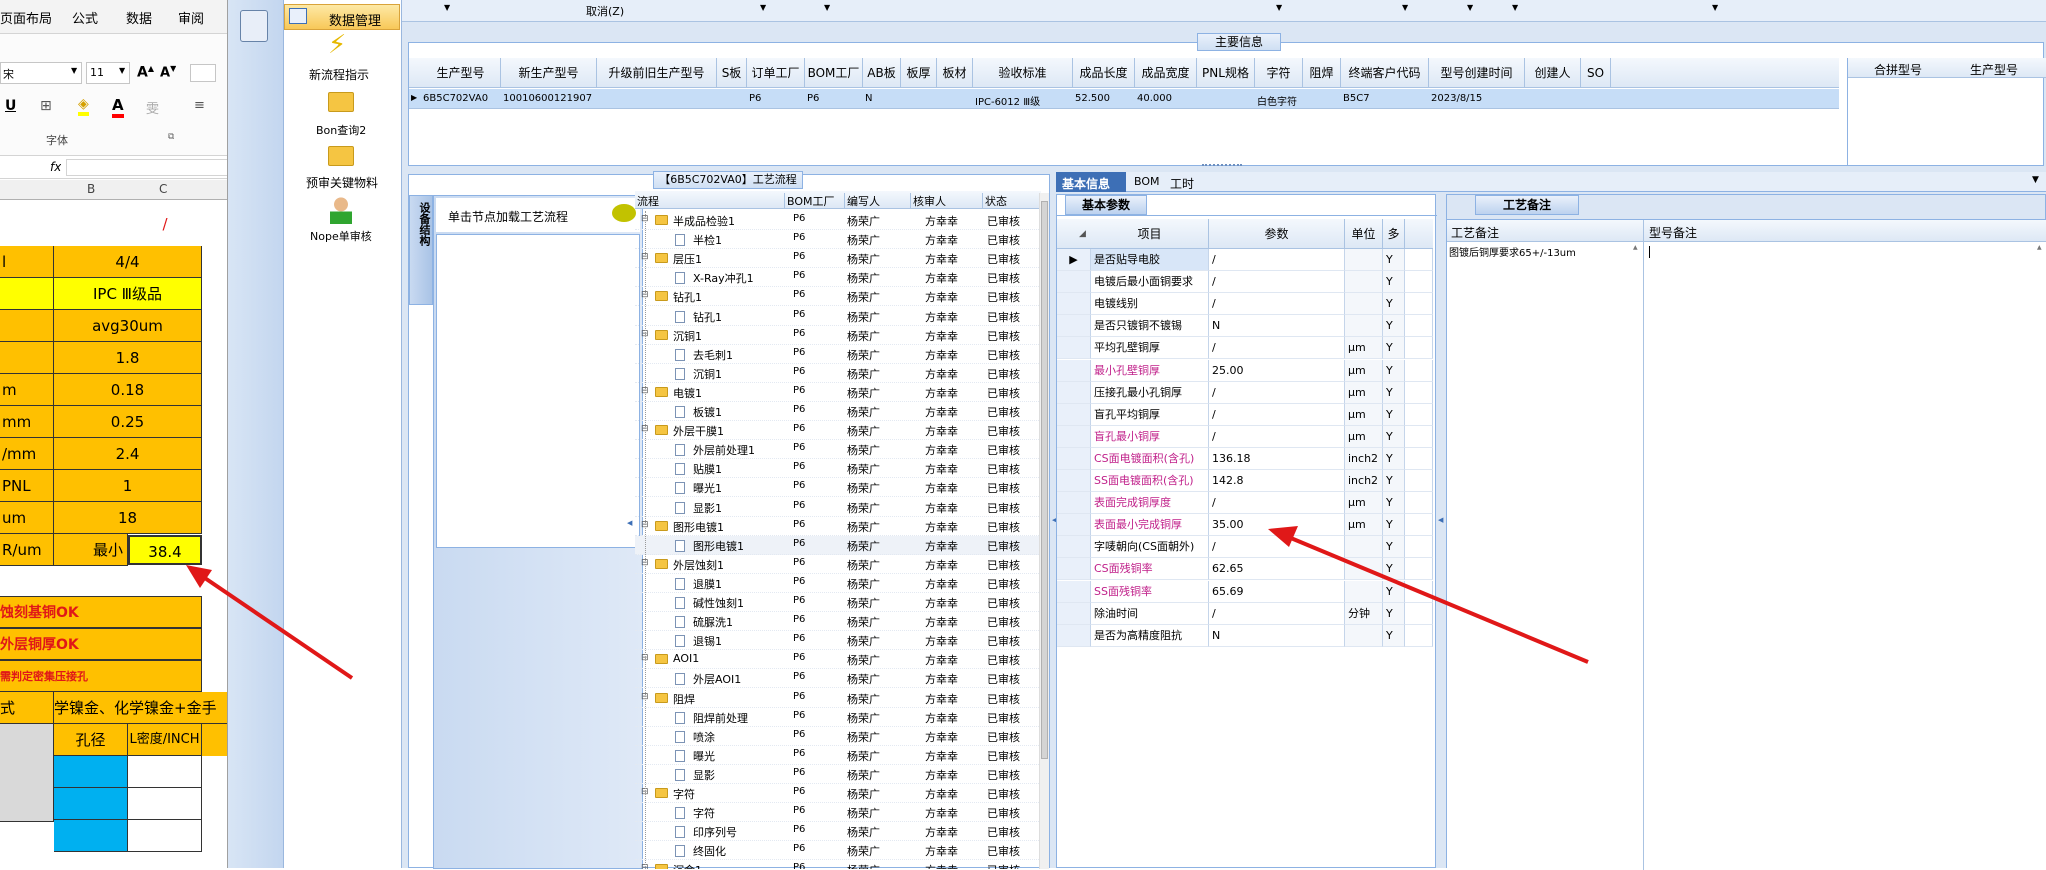  What do you see at coordinates (1182, 183) in the screenshot?
I see `tab-hours: 工时` at bounding box center [1182, 183].